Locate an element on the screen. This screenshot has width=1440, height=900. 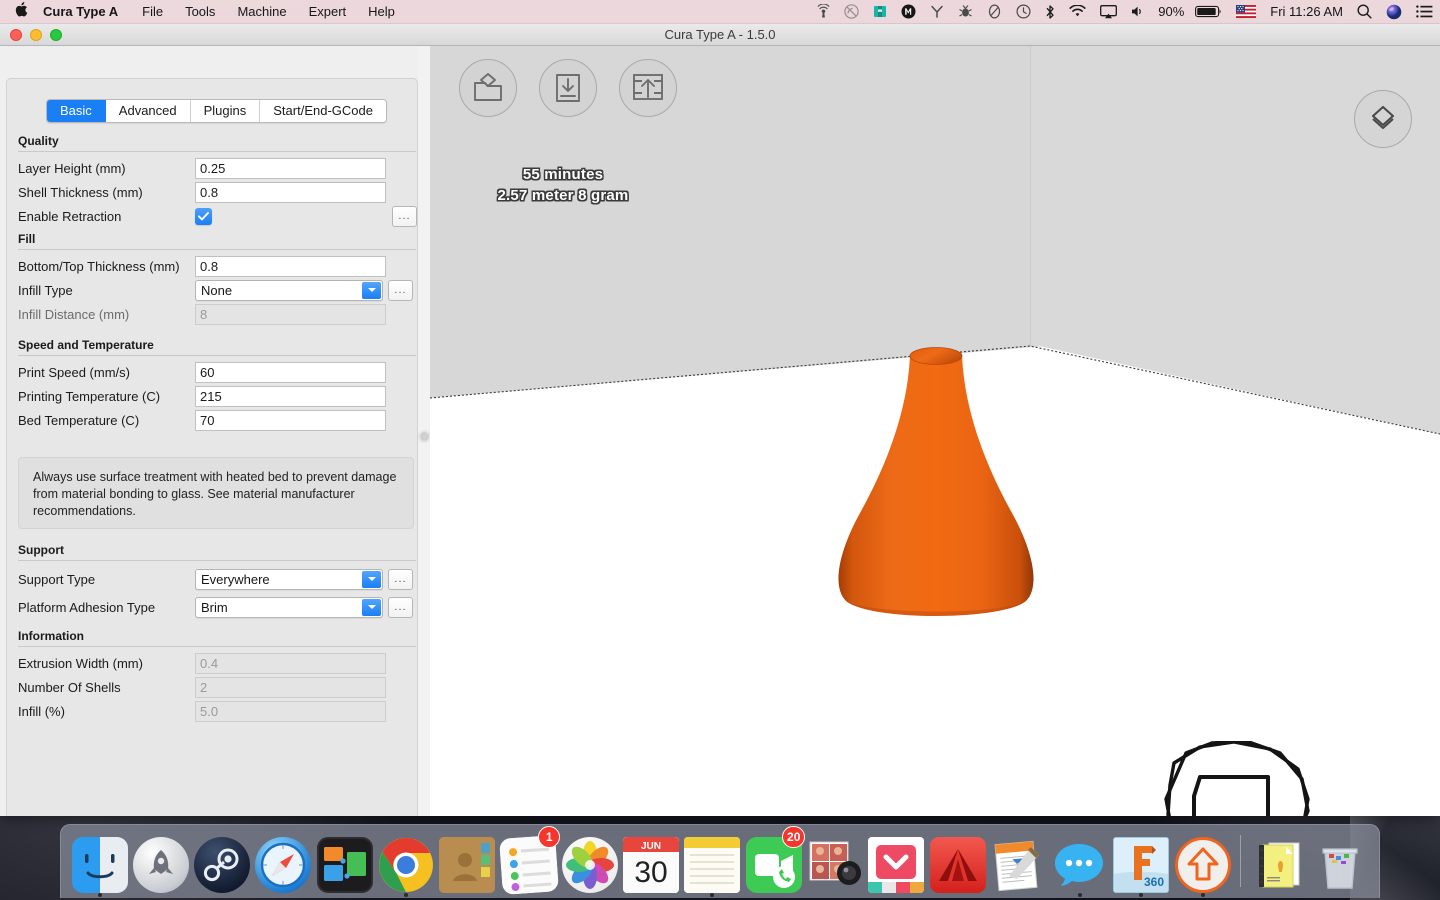
dock-item-steam is located at coordinates (222, 861).